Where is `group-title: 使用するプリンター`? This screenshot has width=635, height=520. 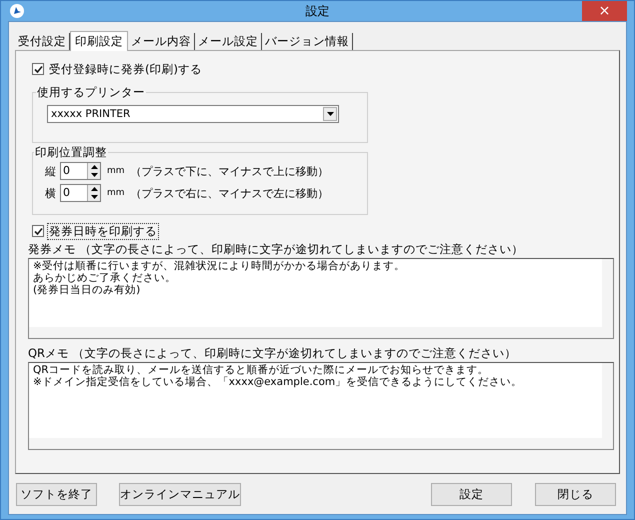 group-title: 使用するプリンター is located at coordinates (91, 92).